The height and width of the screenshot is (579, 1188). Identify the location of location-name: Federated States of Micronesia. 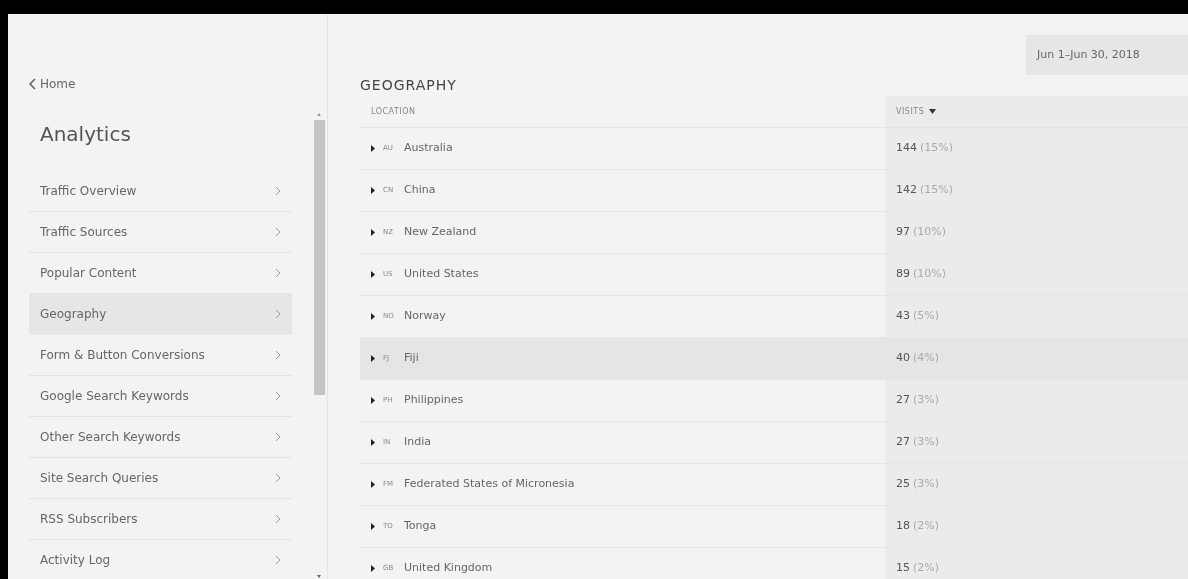
(489, 484).